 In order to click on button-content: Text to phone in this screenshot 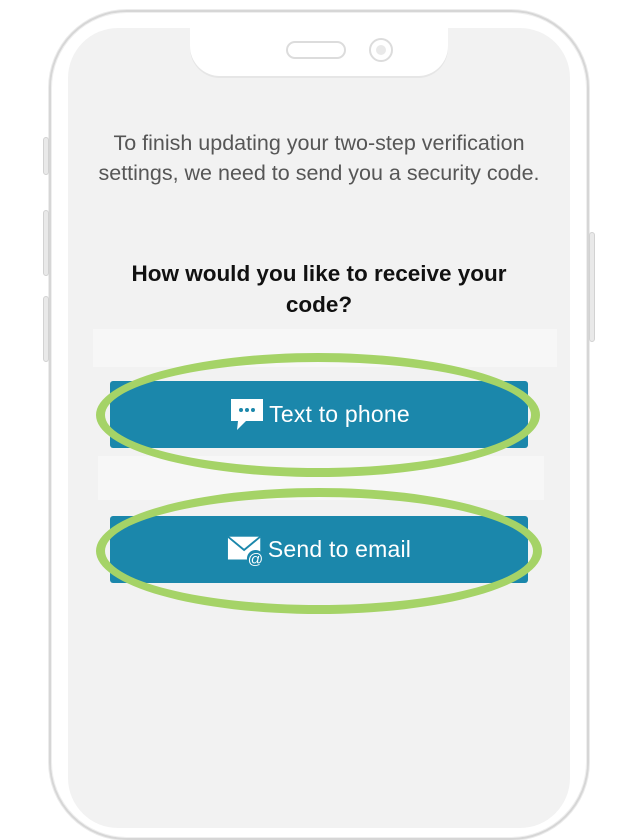, I will do `click(319, 414)`.